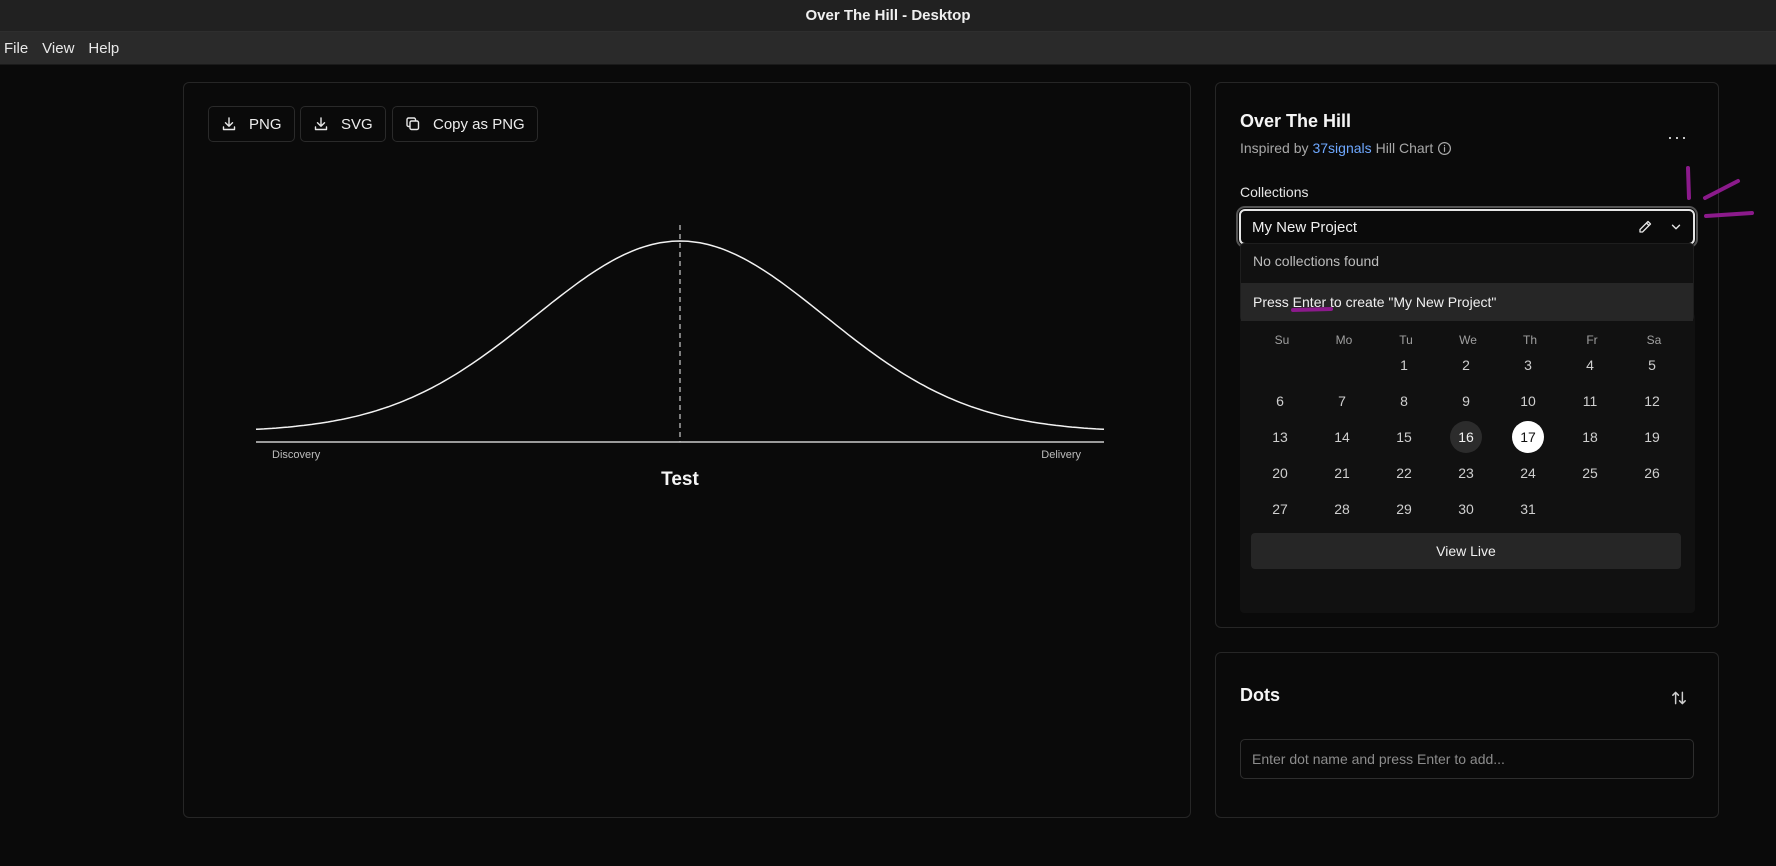 This screenshot has height=866, width=1776. I want to click on calendar-day: 19, so click(1652, 437).